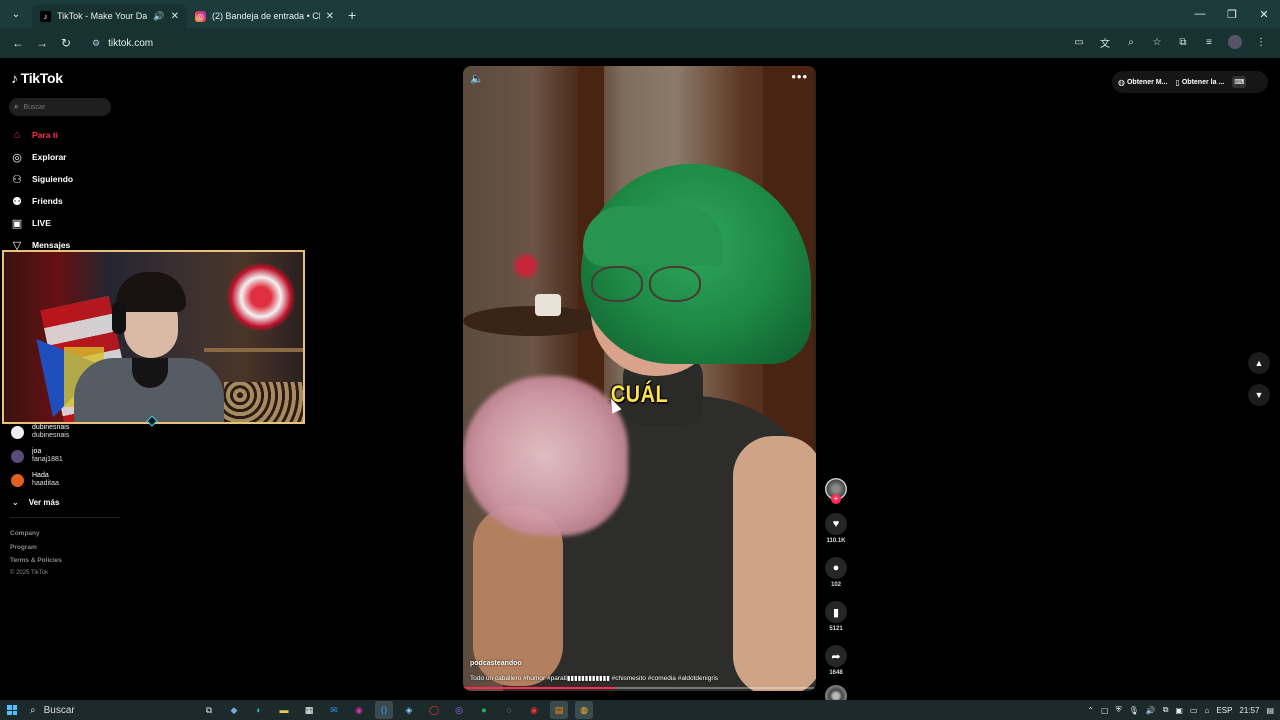 The height and width of the screenshot is (720, 1280). I want to click on home-icon: ⌂, so click(17, 135).